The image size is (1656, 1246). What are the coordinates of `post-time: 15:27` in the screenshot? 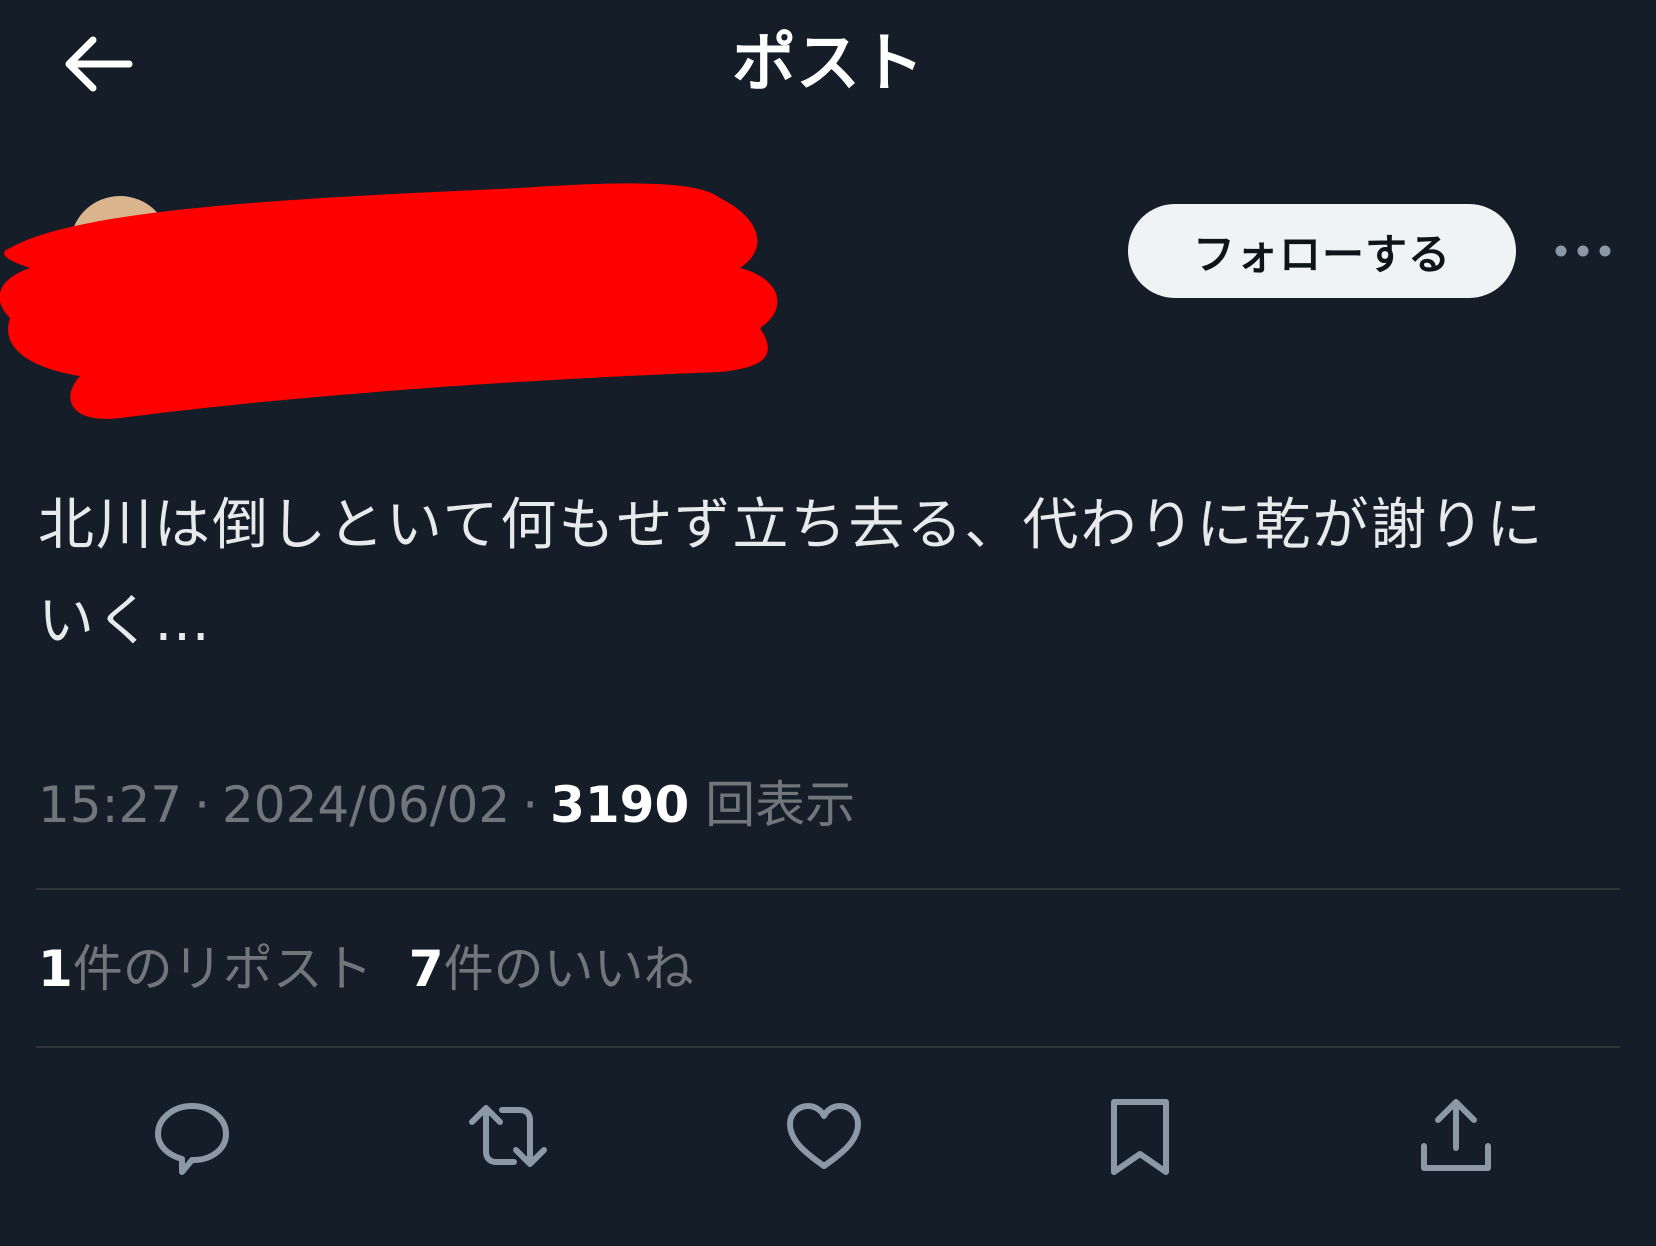 It's located at (110, 805).